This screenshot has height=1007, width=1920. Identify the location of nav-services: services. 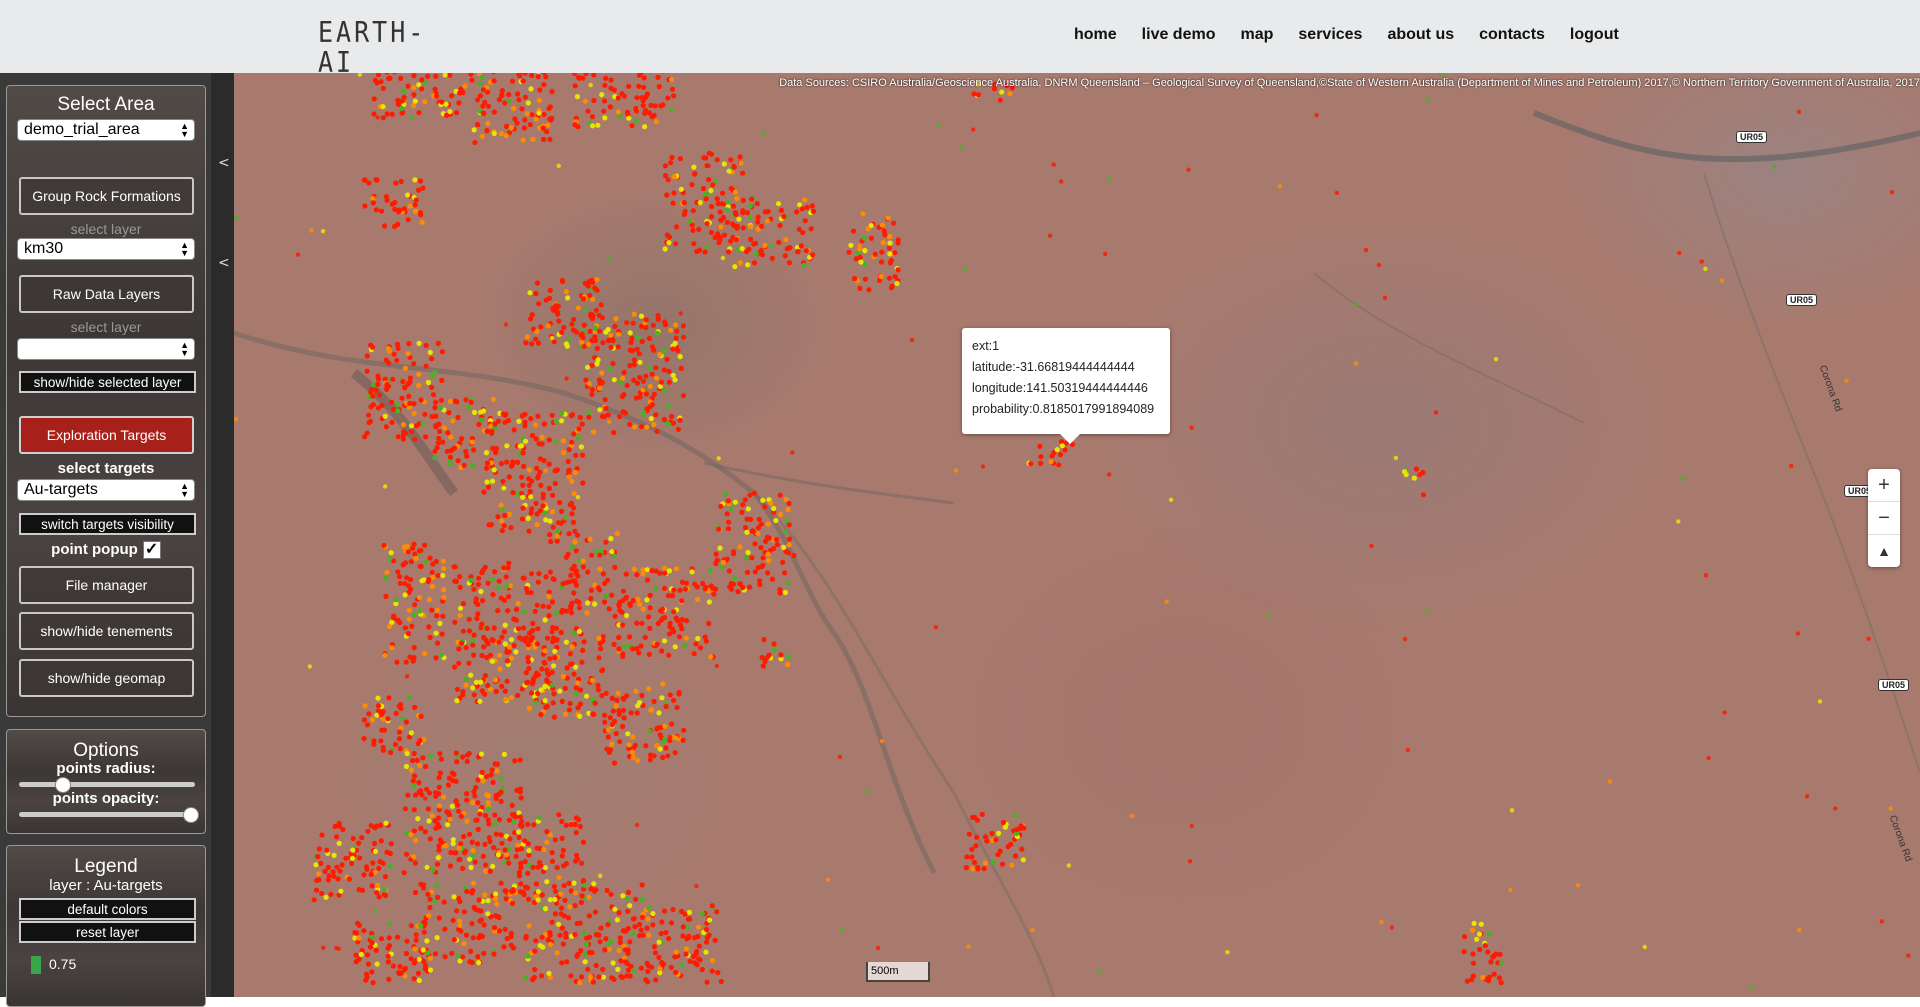
(1330, 35).